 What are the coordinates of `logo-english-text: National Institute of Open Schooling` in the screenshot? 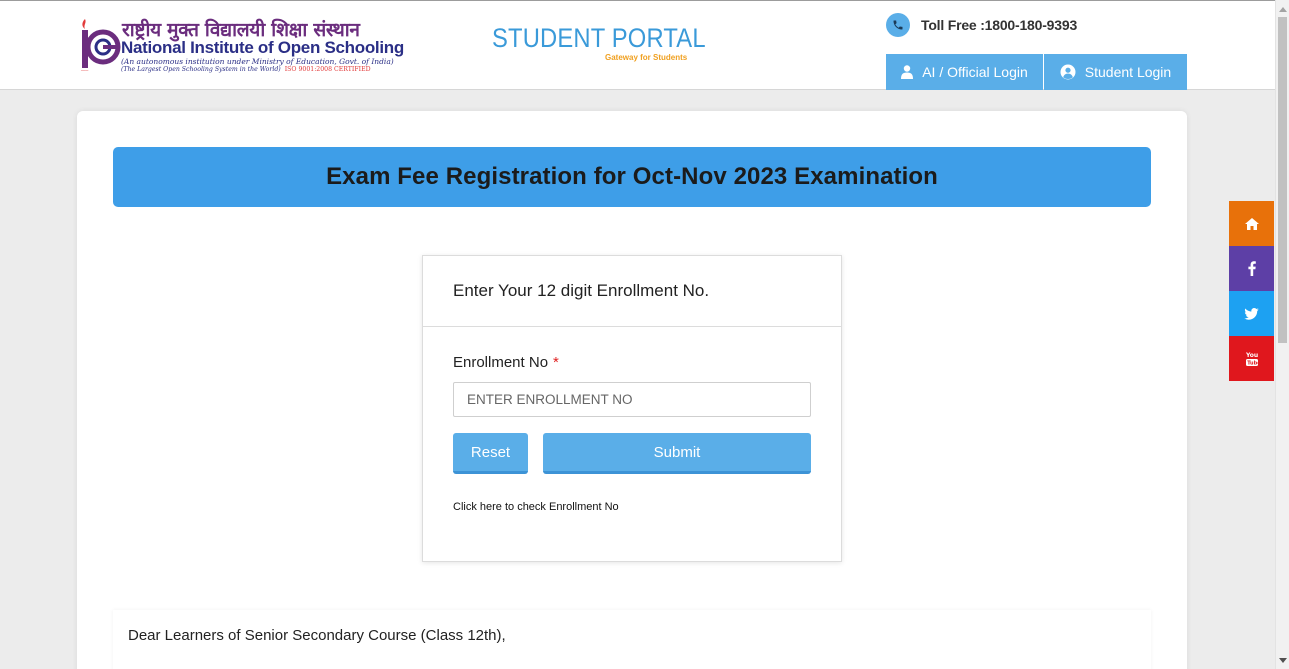 It's located at (262, 48).